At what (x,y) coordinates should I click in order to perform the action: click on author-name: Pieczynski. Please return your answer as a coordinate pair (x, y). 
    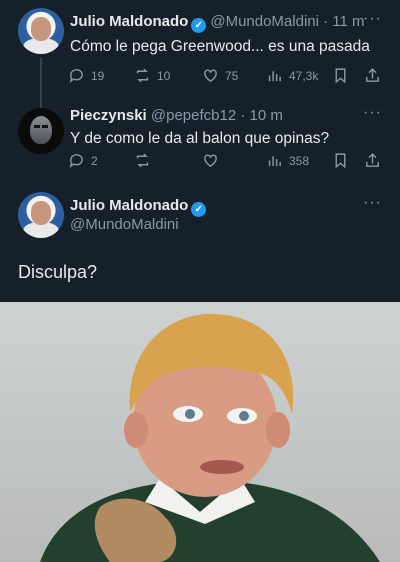
    Looking at the image, I should click on (108, 115).